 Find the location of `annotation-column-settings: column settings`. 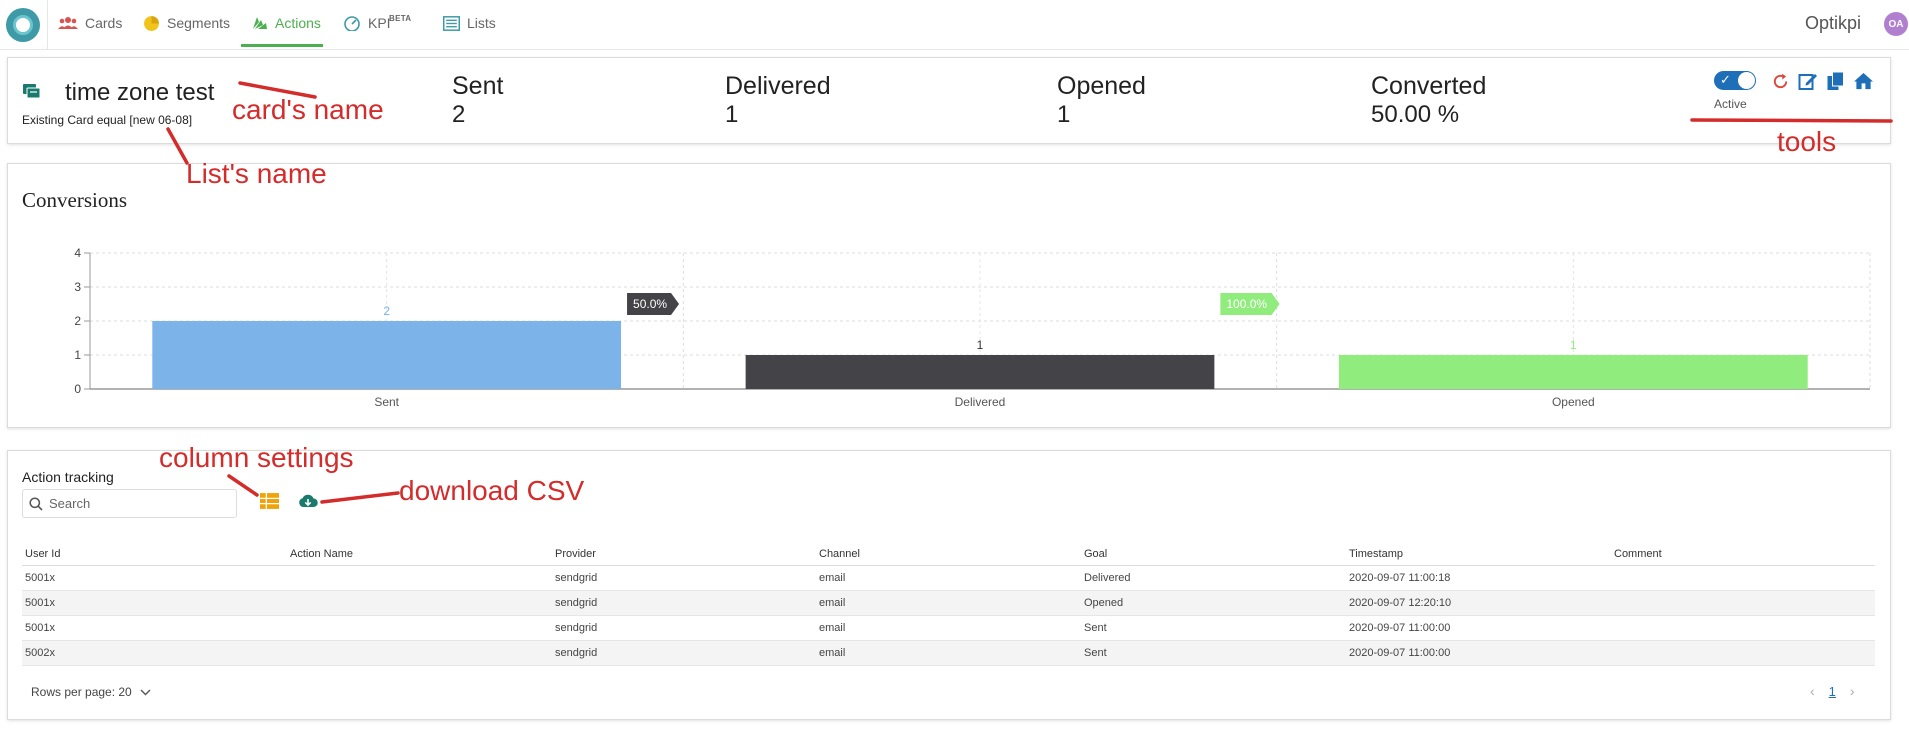

annotation-column-settings: column settings is located at coordinates (256, 457).